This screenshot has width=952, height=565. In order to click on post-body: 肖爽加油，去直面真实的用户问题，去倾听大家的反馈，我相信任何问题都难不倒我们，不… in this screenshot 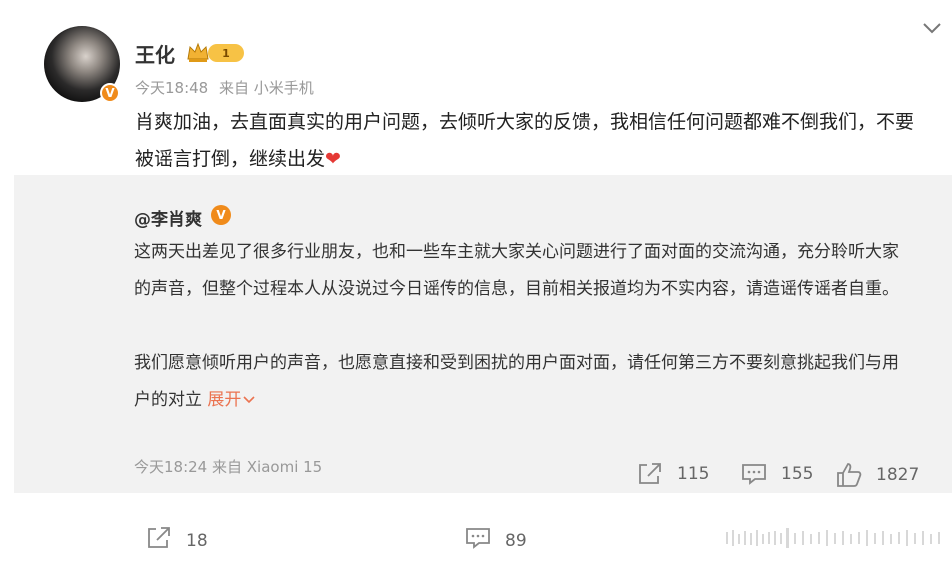, I will do `click(525, 140)`.